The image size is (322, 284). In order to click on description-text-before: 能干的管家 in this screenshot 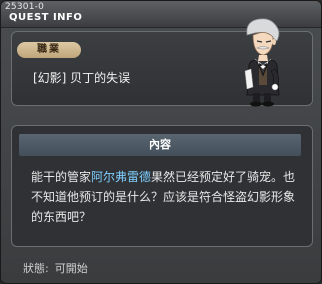, I will do `click(61, 177)`.